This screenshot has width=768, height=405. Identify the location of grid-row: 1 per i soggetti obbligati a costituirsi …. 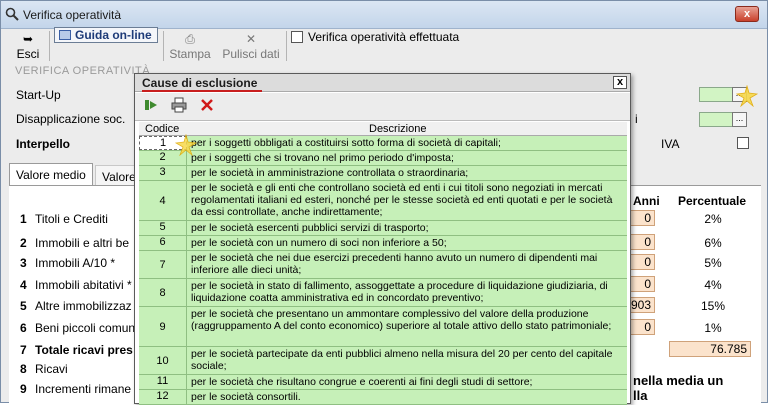
(383, 143).